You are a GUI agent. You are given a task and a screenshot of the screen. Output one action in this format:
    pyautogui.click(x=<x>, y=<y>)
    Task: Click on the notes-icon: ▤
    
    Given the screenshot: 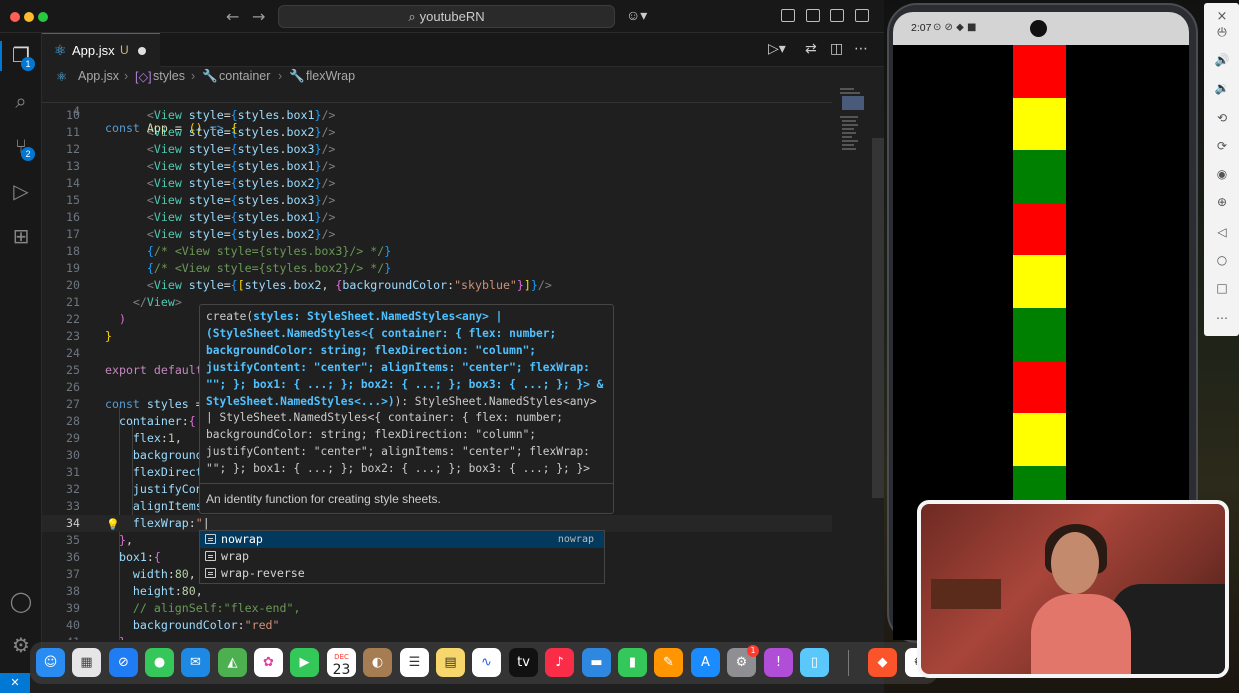 What is the action you would take?
    pyautogui.click(x=450, y=662)
    